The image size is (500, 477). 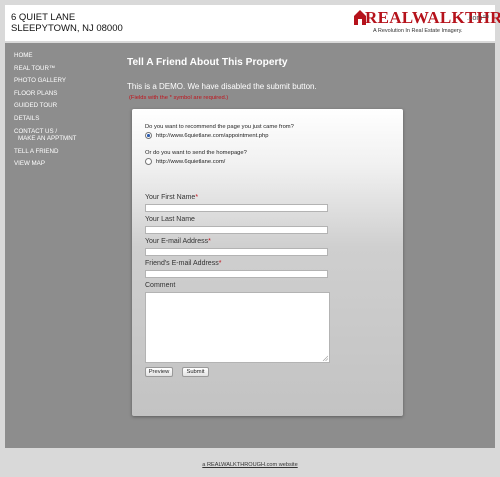 I want to click on option-homepage: http://www.6quietlane.com/, so click(x=185, y=161).